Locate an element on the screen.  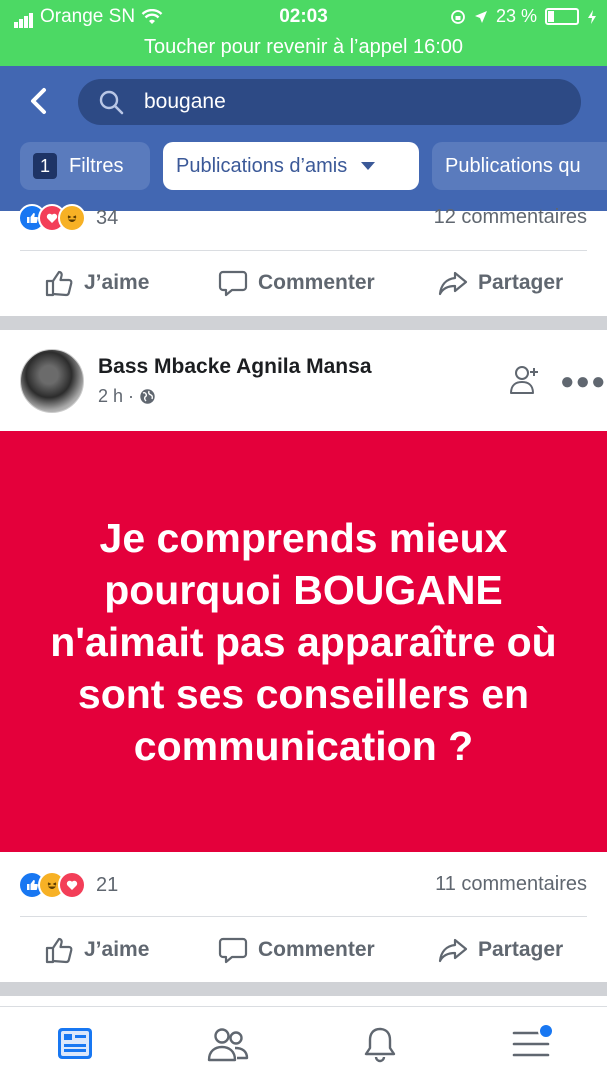
charging-icon is located at coordinates (592, 16).